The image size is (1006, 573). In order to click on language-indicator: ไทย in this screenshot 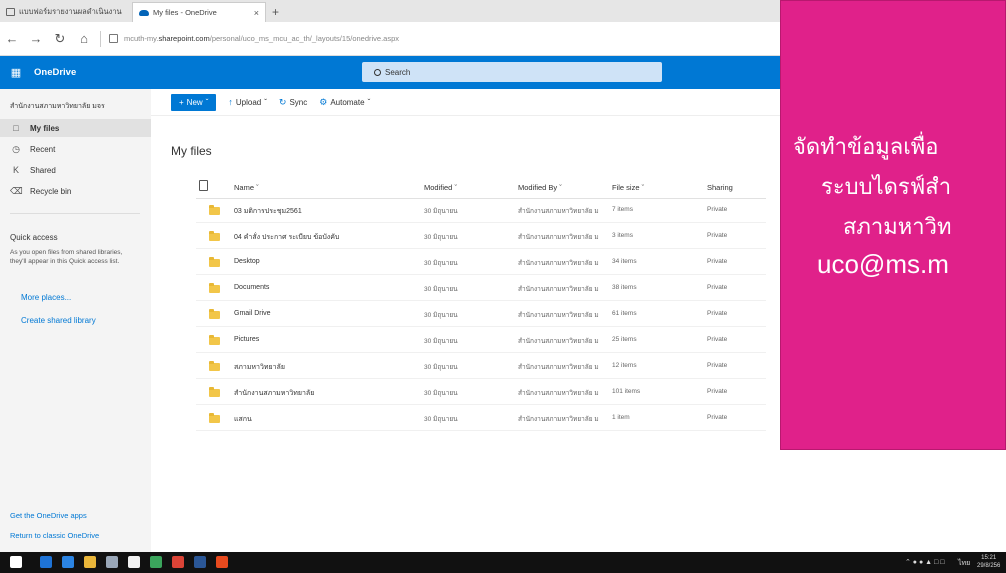, I will do `click(964, 563)`.